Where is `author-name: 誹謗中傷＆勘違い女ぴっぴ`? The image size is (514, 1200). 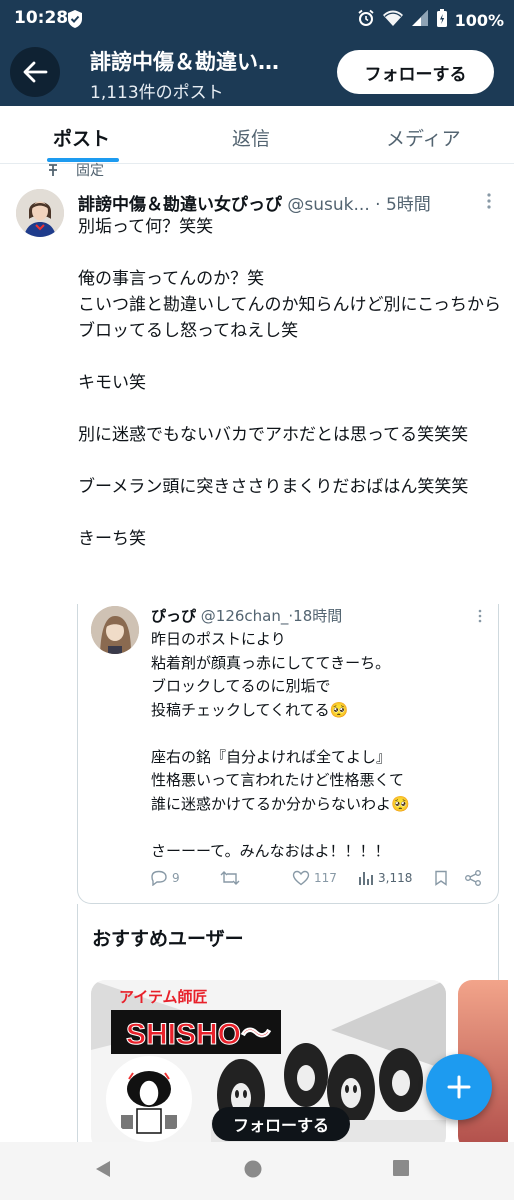
author-name: 誹謗中傷＆勘違い女ぴっぴ is located at coordinates (180, 205).